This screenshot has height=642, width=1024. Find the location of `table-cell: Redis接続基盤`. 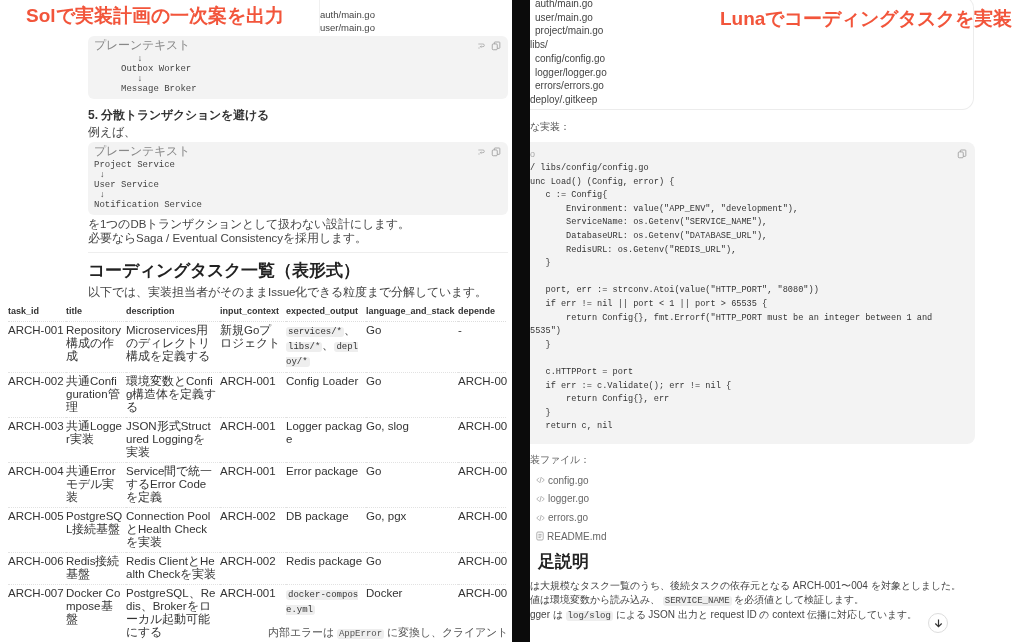

table-cell: Redis接続基盤 is located at coordinates (96, 568).